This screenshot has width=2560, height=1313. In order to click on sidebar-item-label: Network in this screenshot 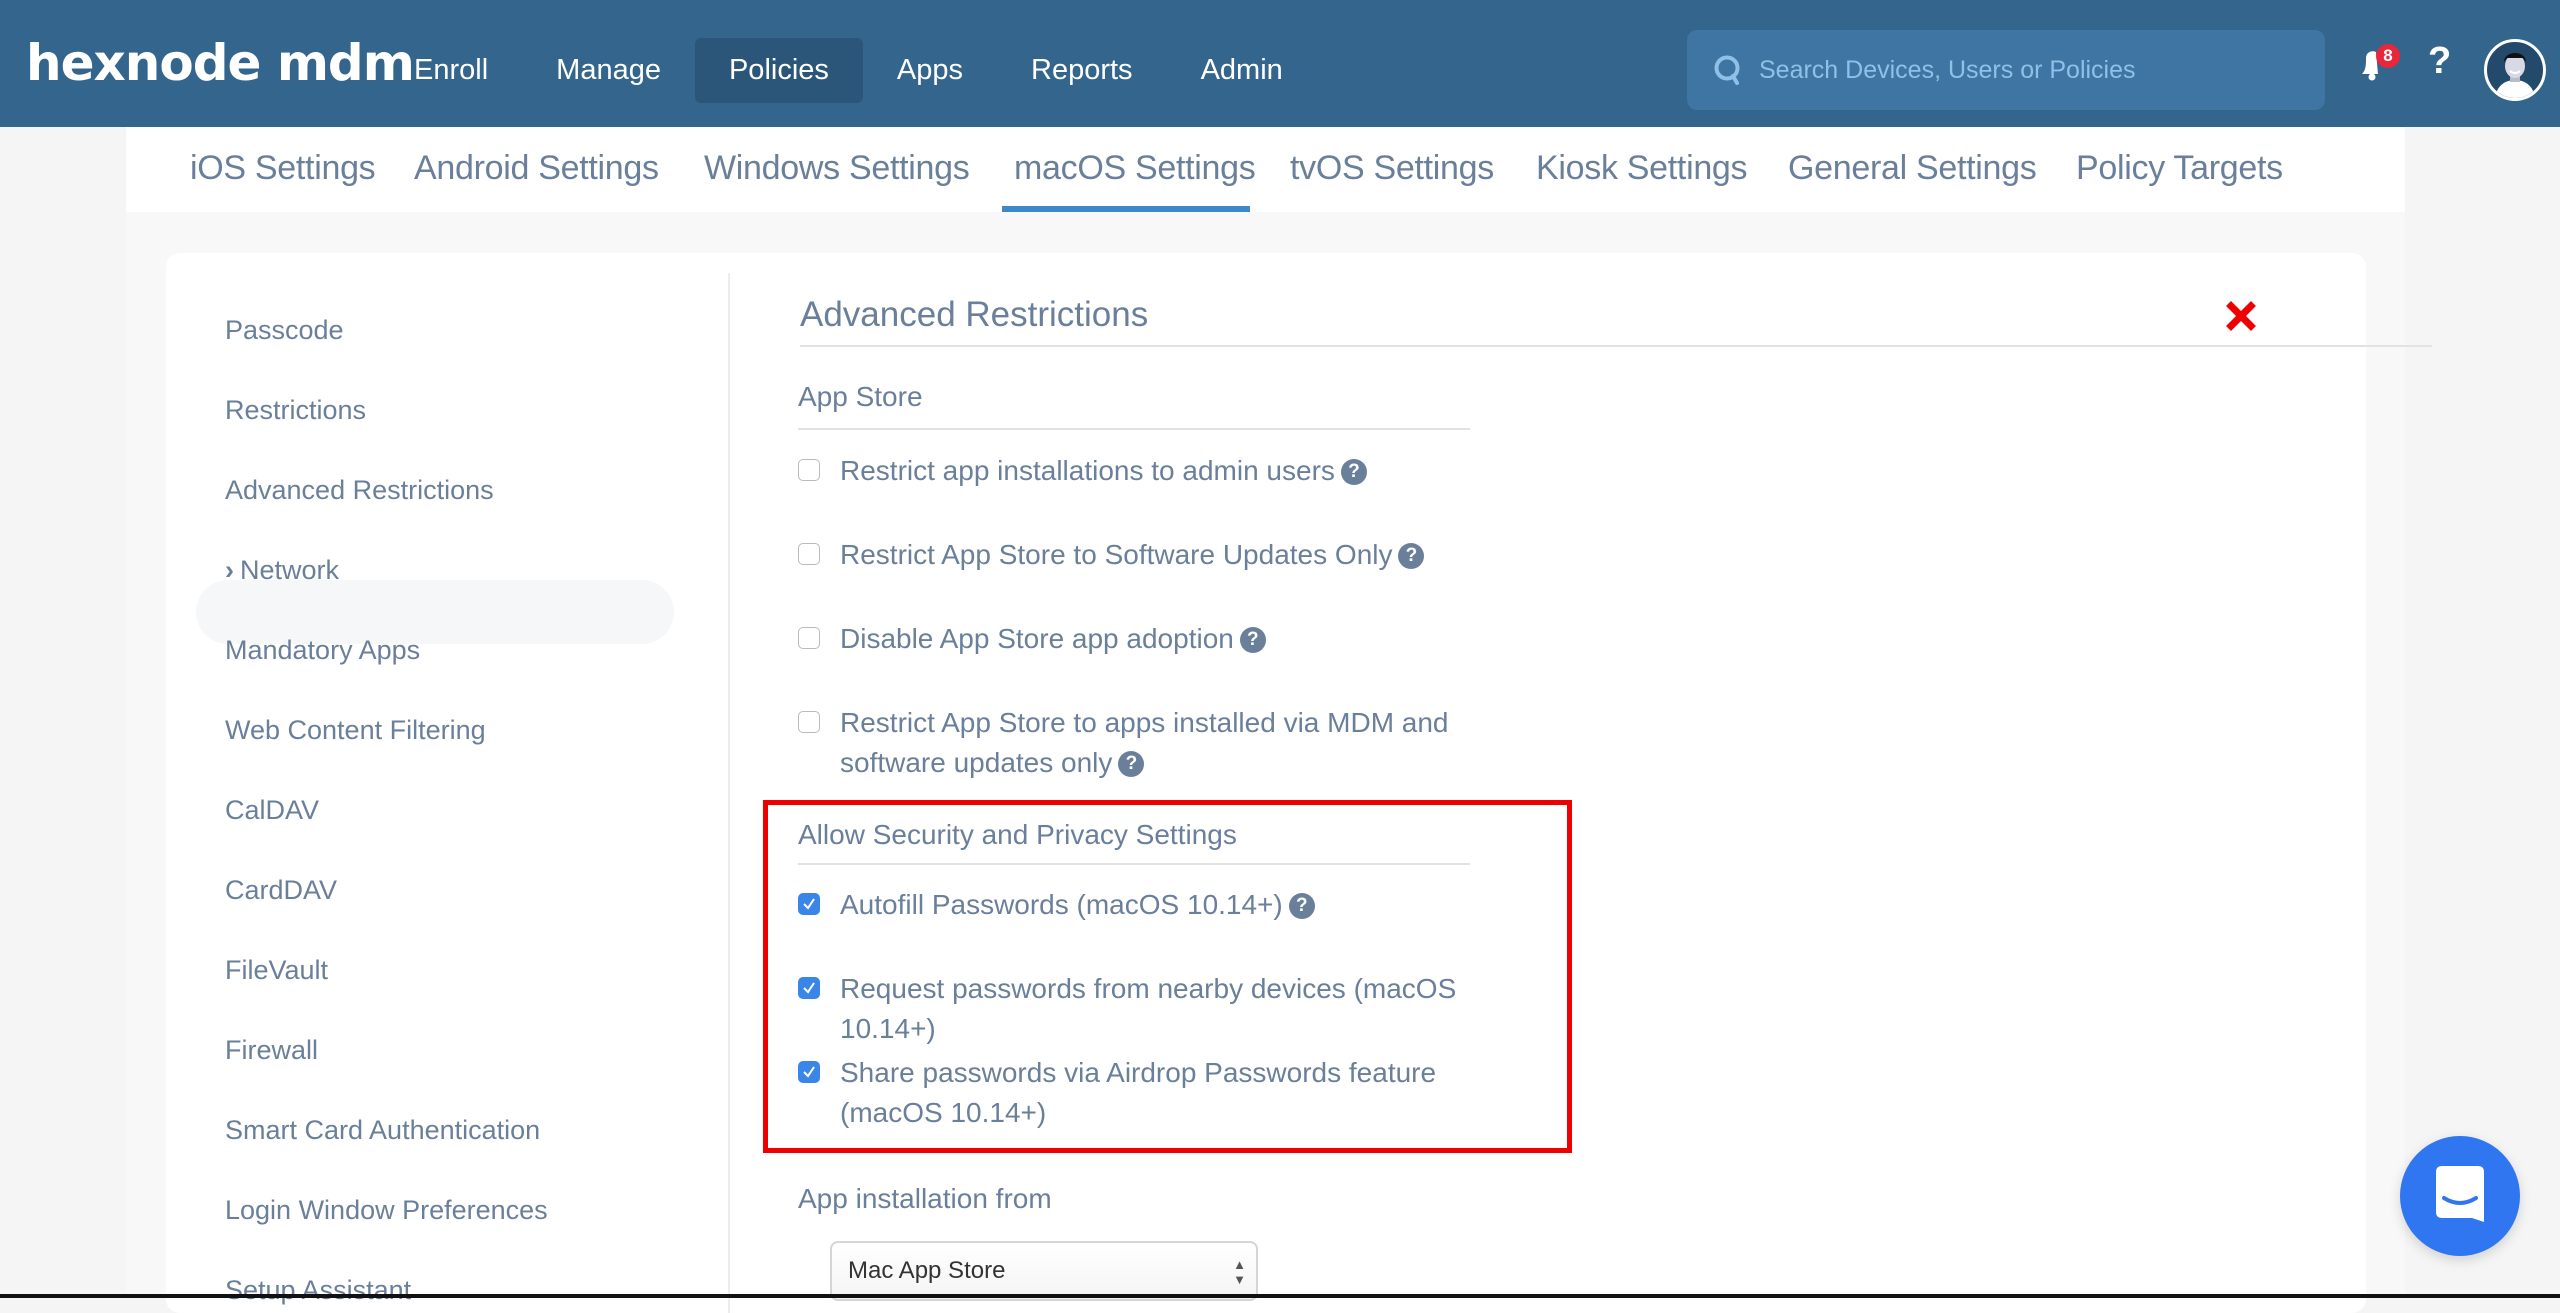, I will do `click(290, 570)`.